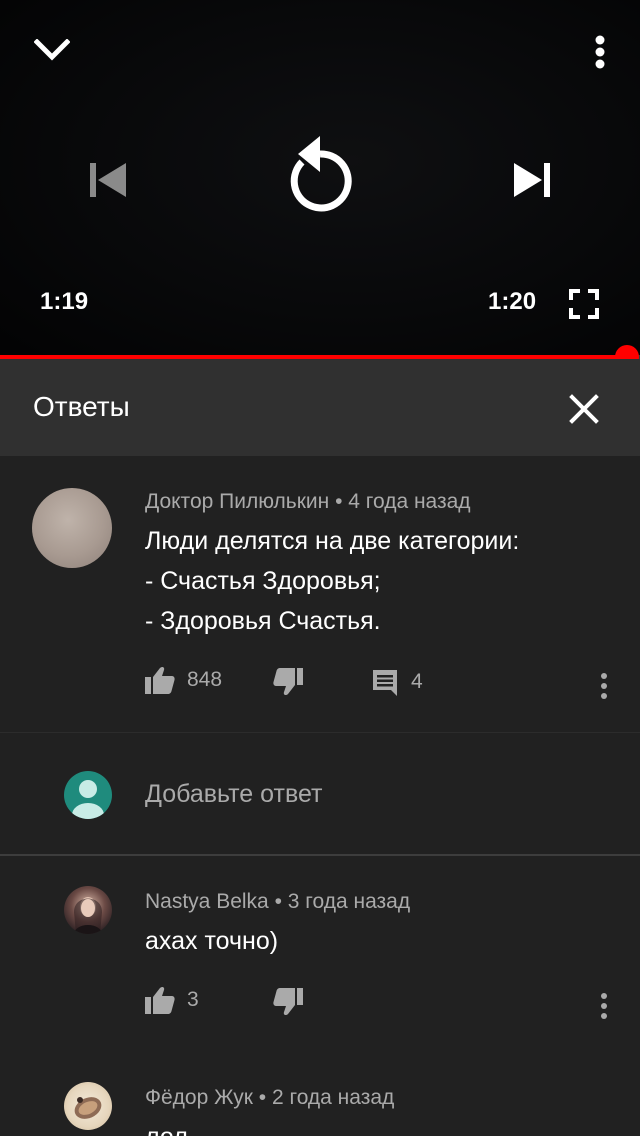 This screenshot has height=1136, width=640. I want to click on comment-actions: 848 4, so click(380, 686).